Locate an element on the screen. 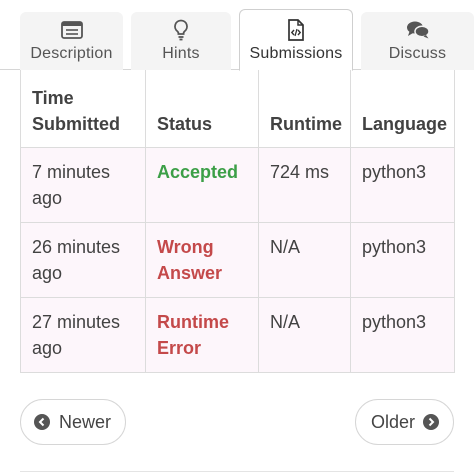  cell-time: 7 minutes ago is located at coordinates (83, 184).